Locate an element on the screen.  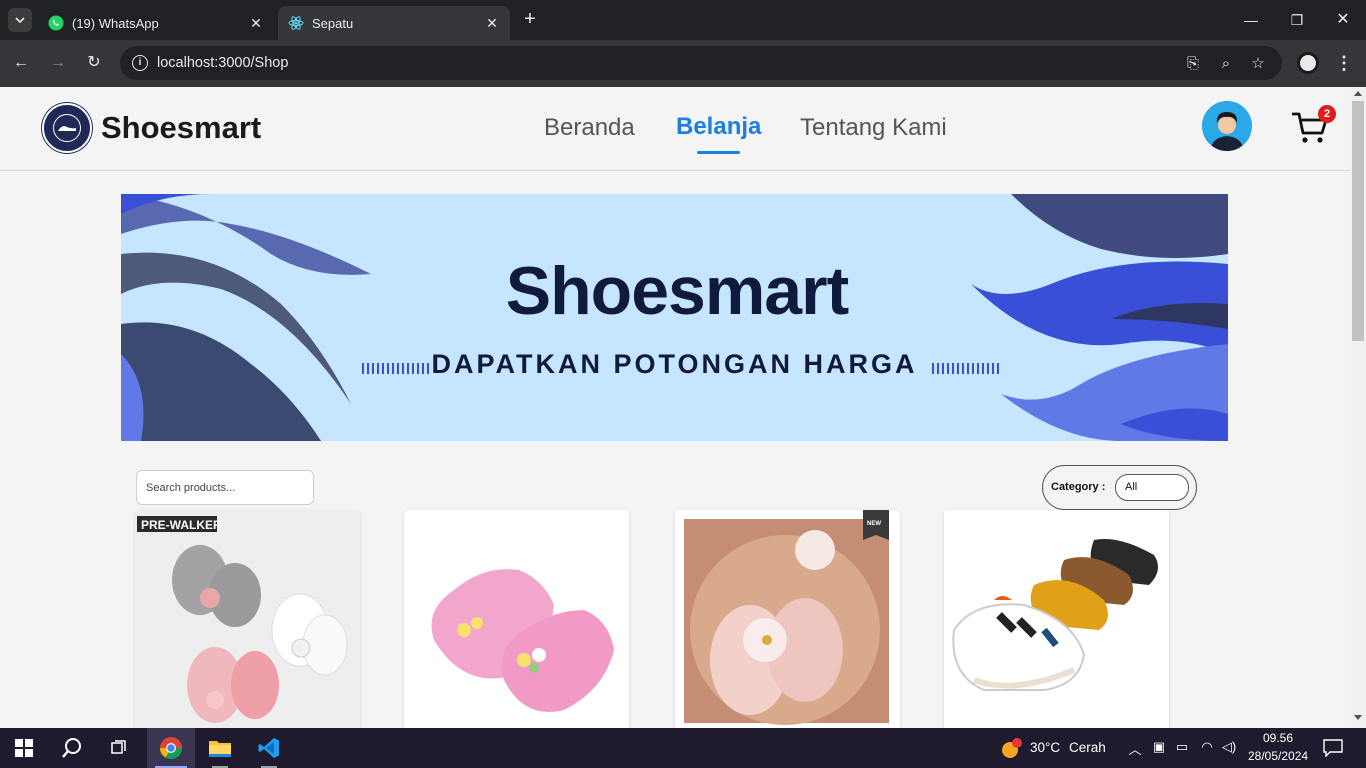
active-nav-indicator is located at coordinates (718, 152).